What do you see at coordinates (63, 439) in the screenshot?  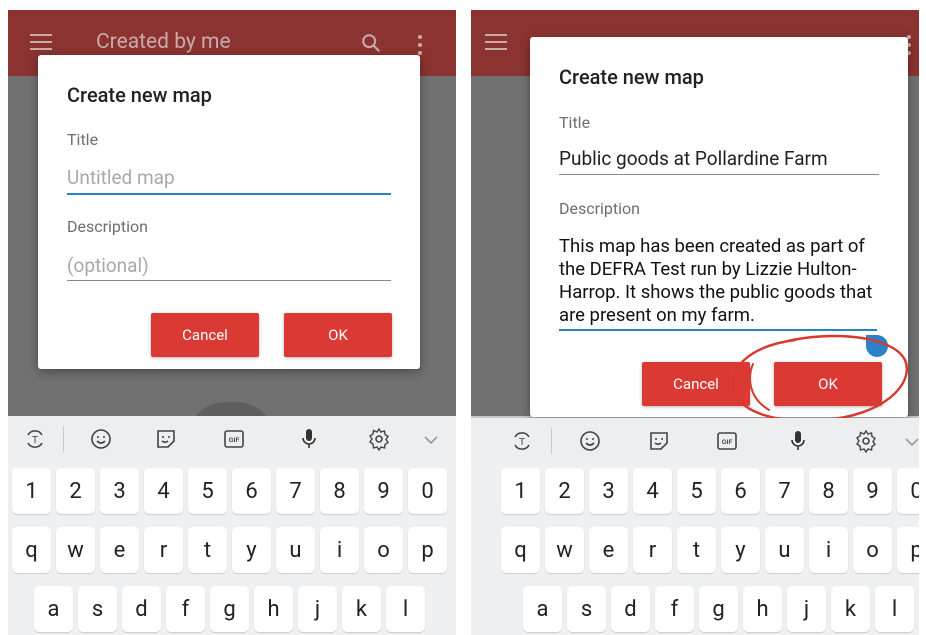 I see `toolbar-divider` at bounding box center [63, 439].